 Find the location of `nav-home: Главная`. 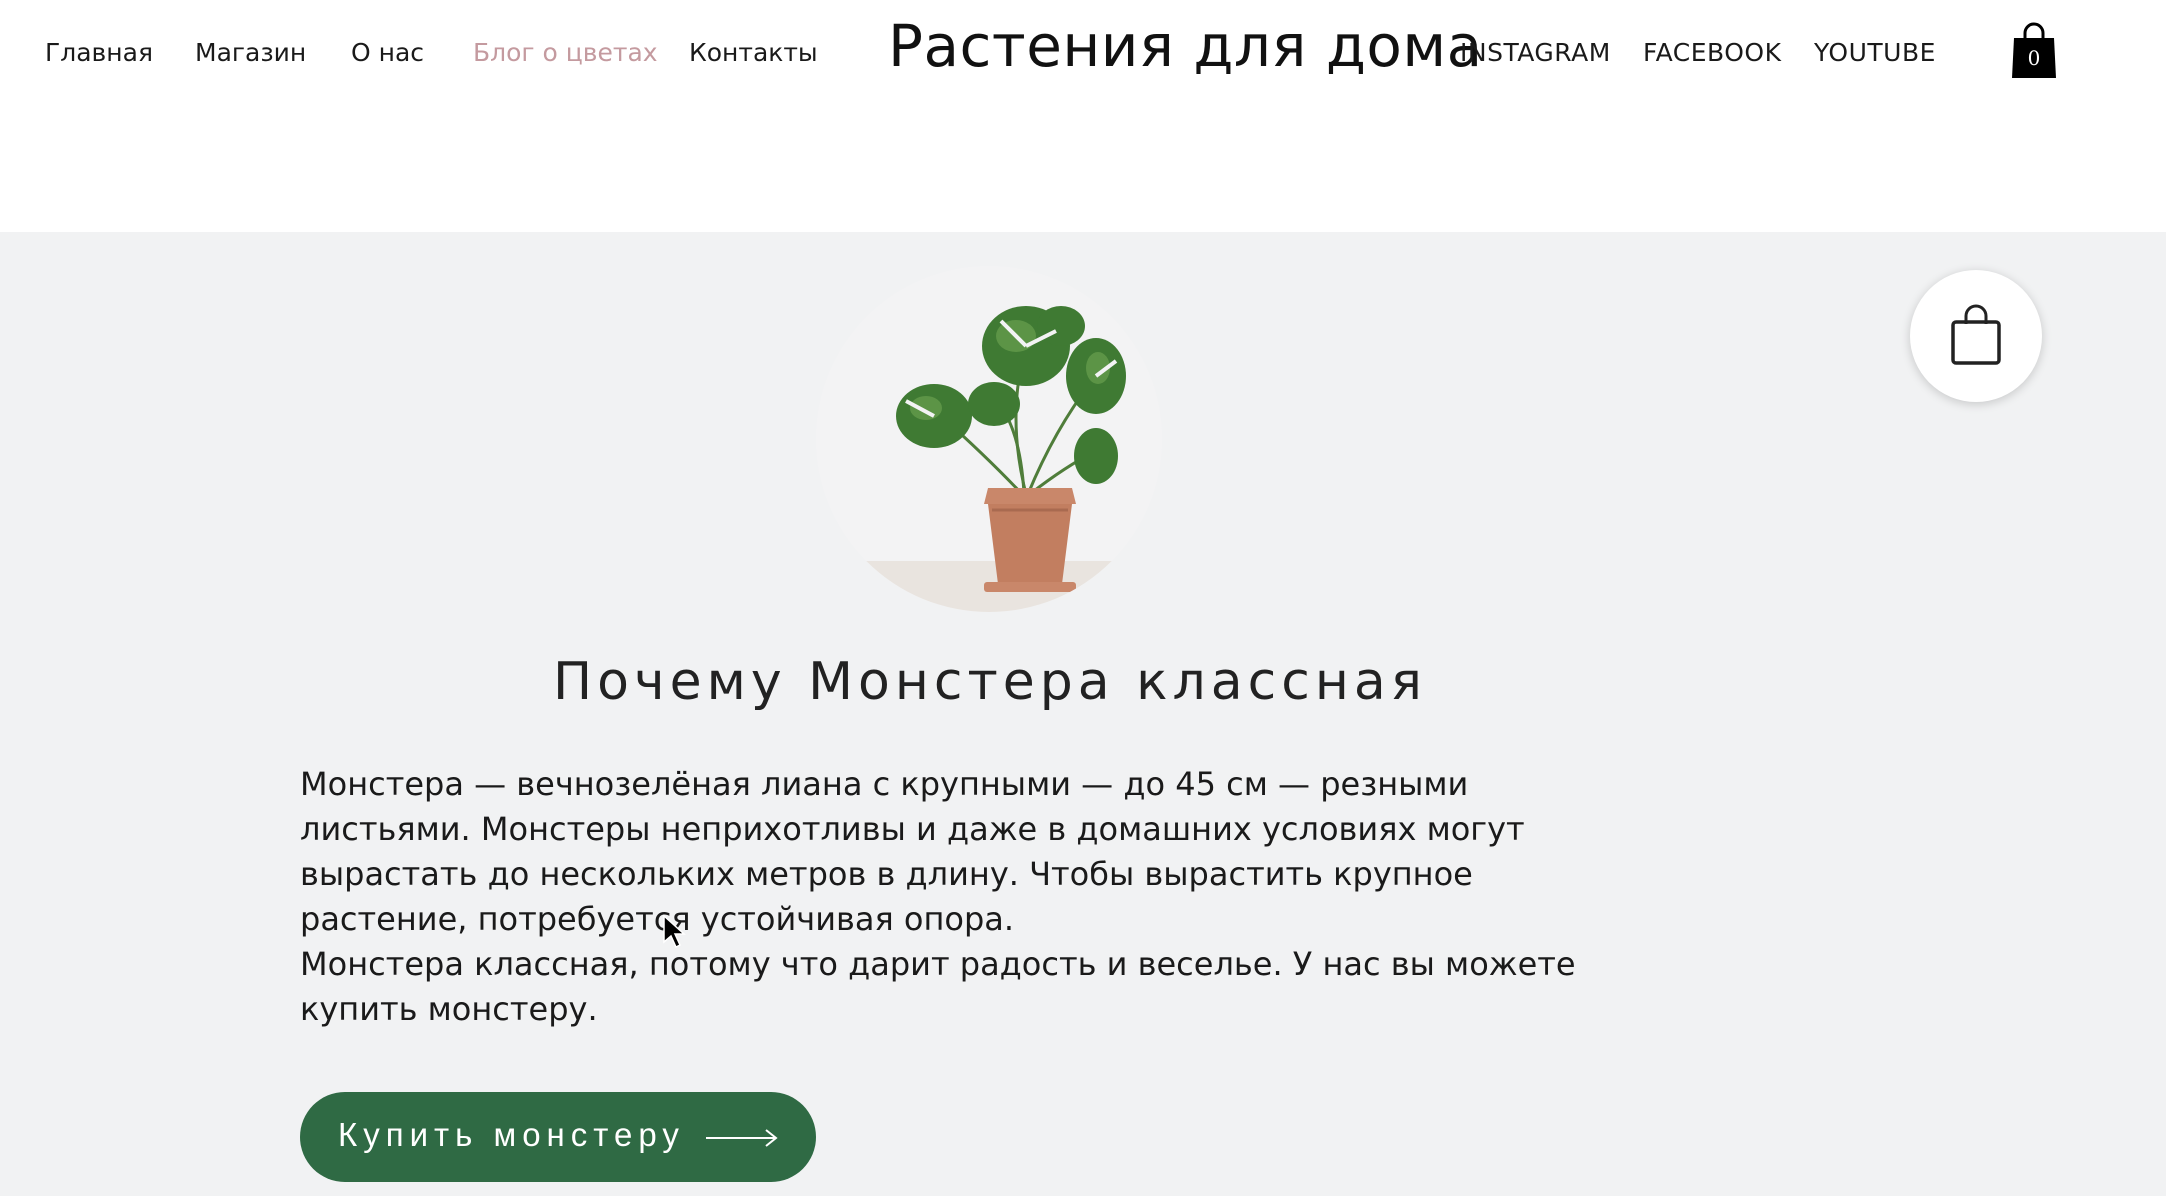

nav-home: Главная is located at coordinates (99, 52).